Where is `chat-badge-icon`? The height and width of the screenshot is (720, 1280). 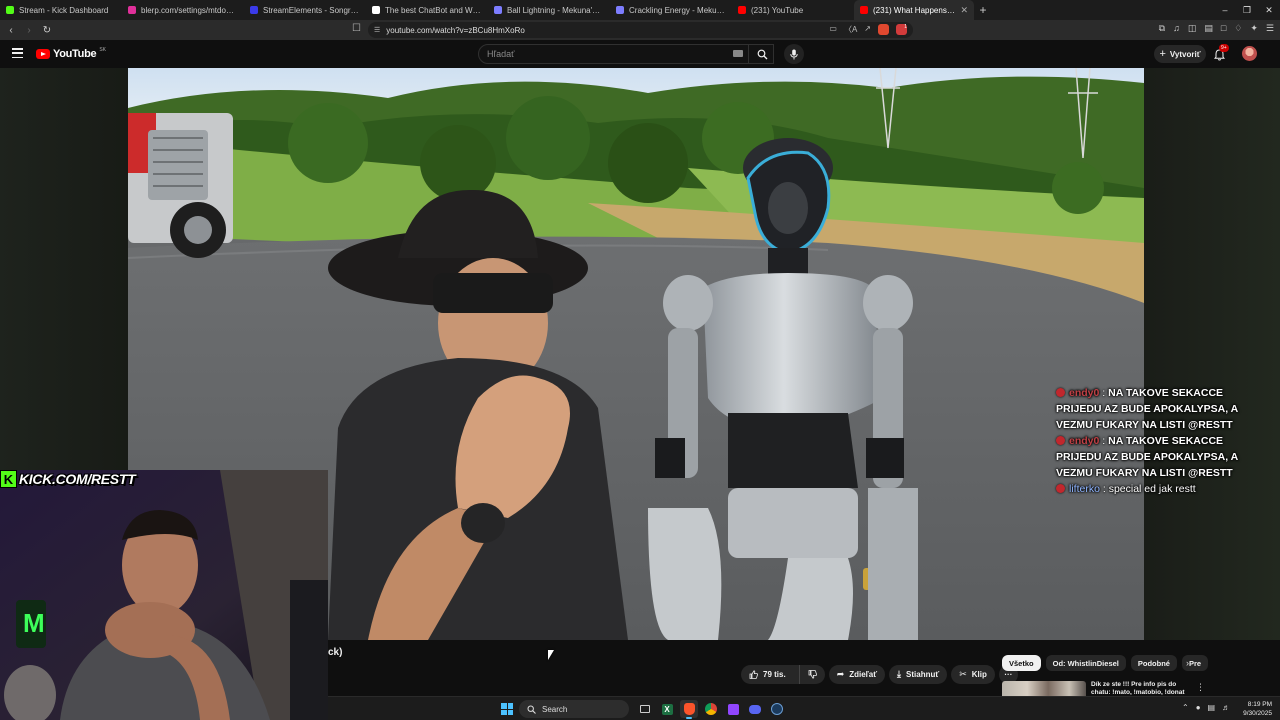
chat-badge-icon is located at coordinates (1060, 392).